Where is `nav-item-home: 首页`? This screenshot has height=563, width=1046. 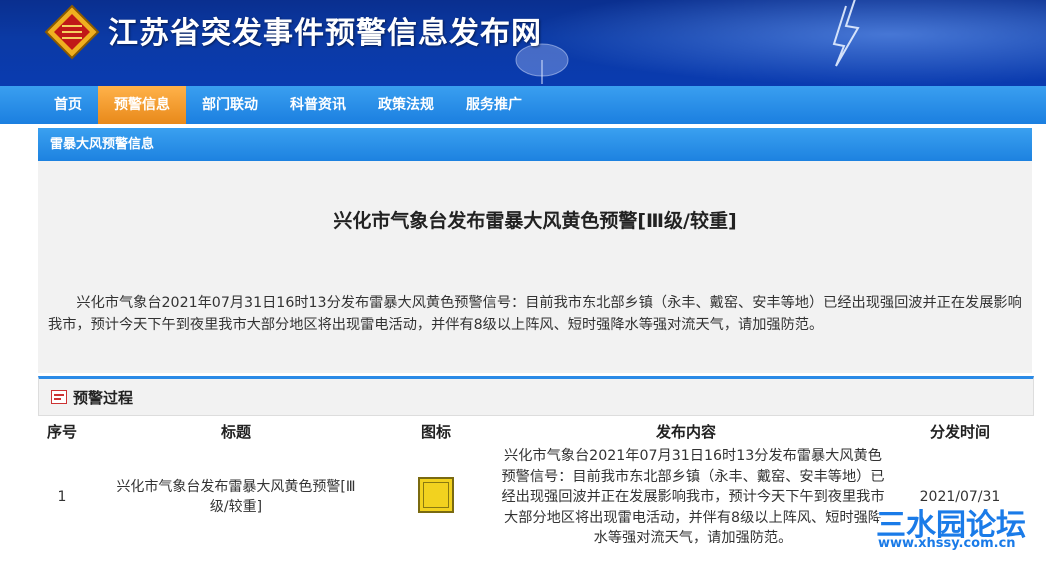
nav-item-home: 首页 is located at coordinates (68, 105).